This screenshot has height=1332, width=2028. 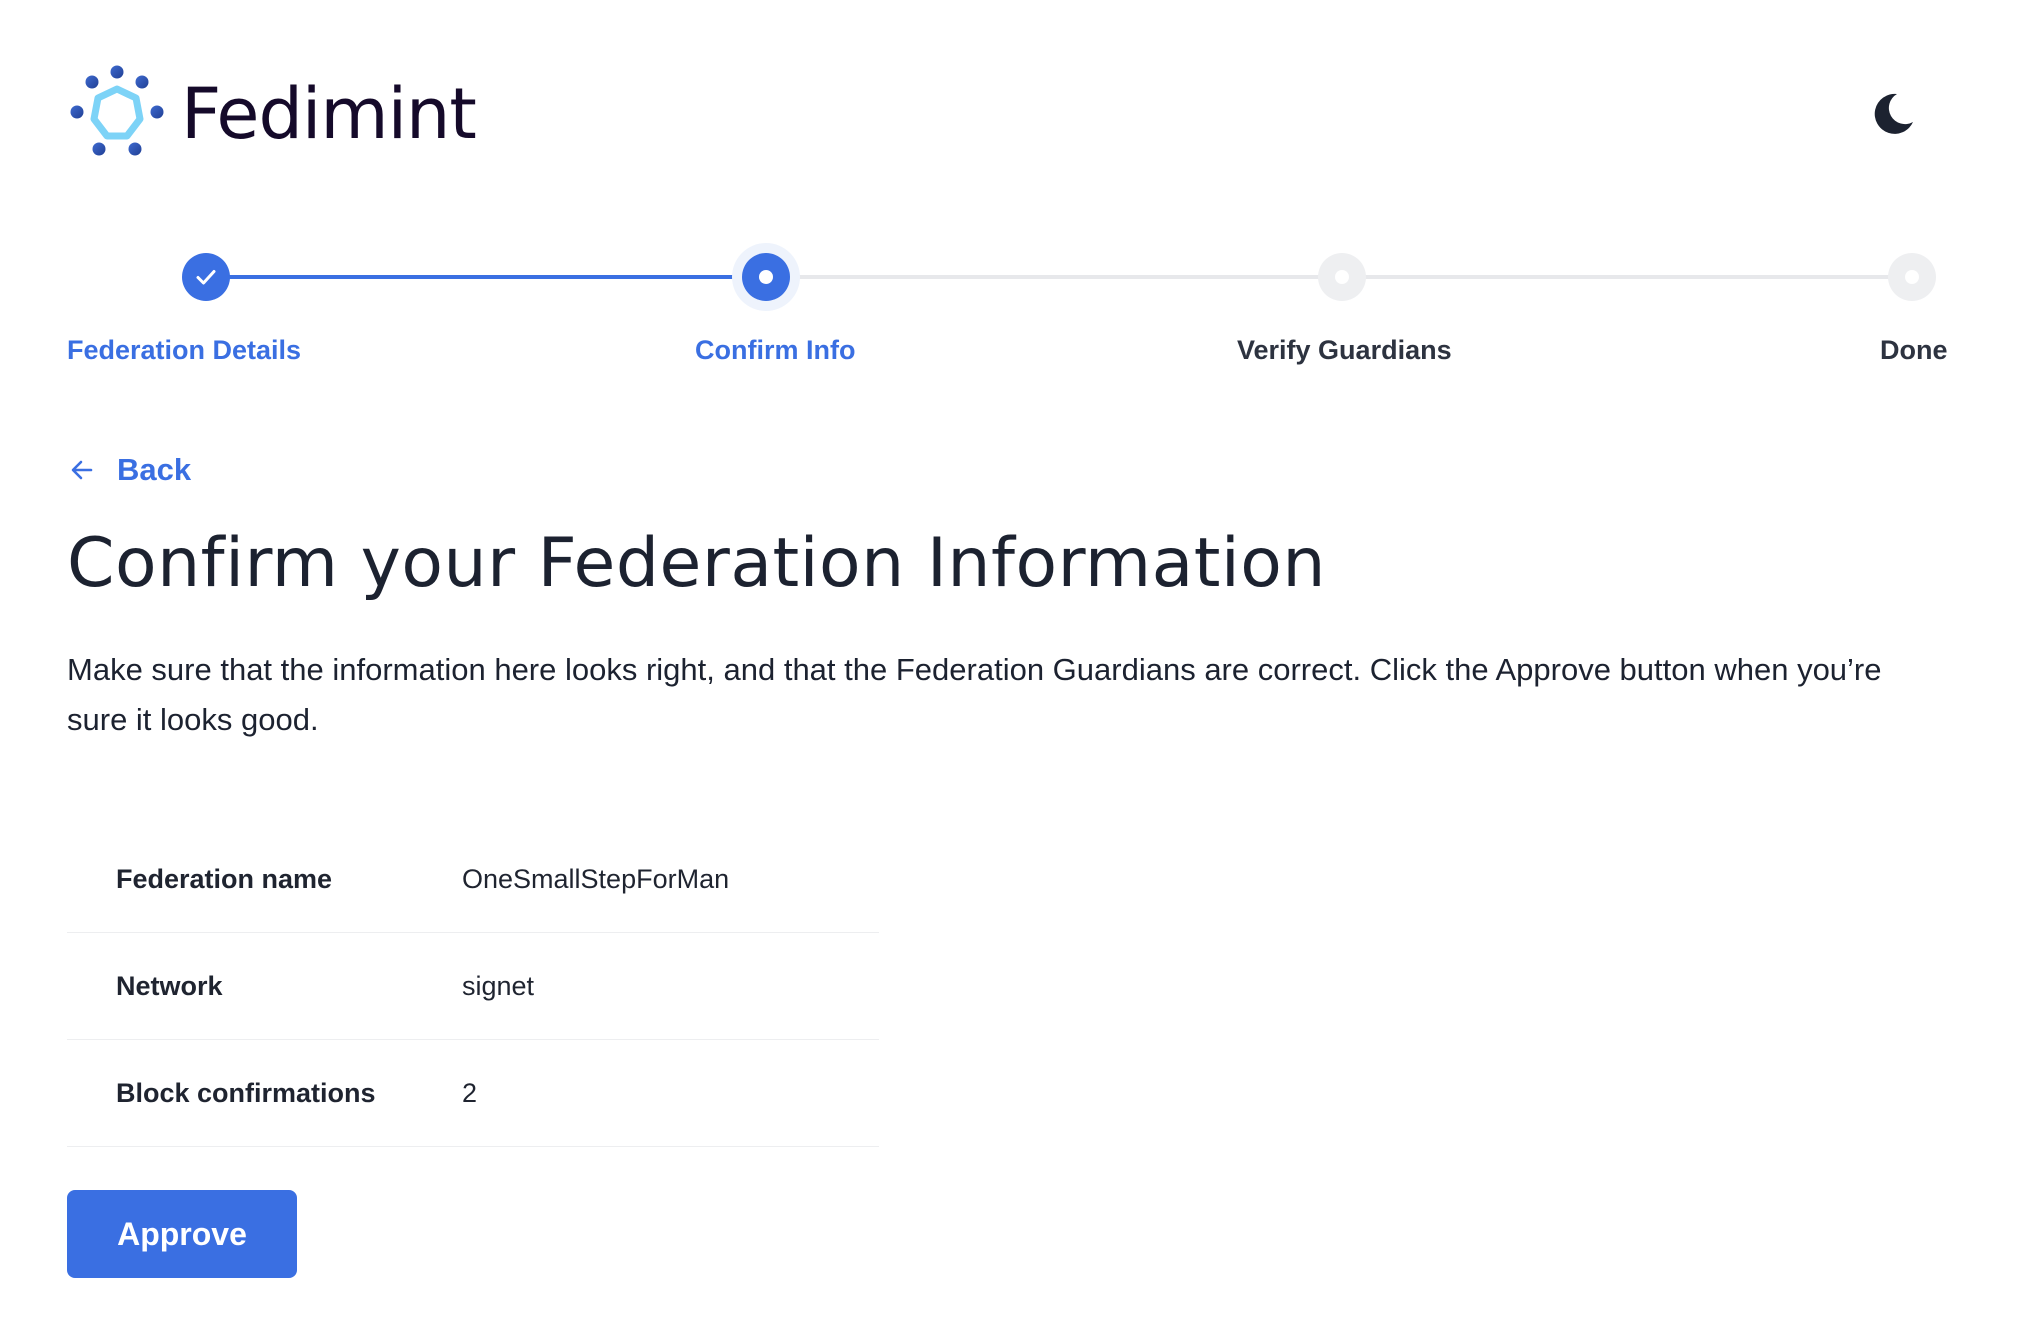 I want to click on step-label-done: Done, so click(x=1914, y=350).